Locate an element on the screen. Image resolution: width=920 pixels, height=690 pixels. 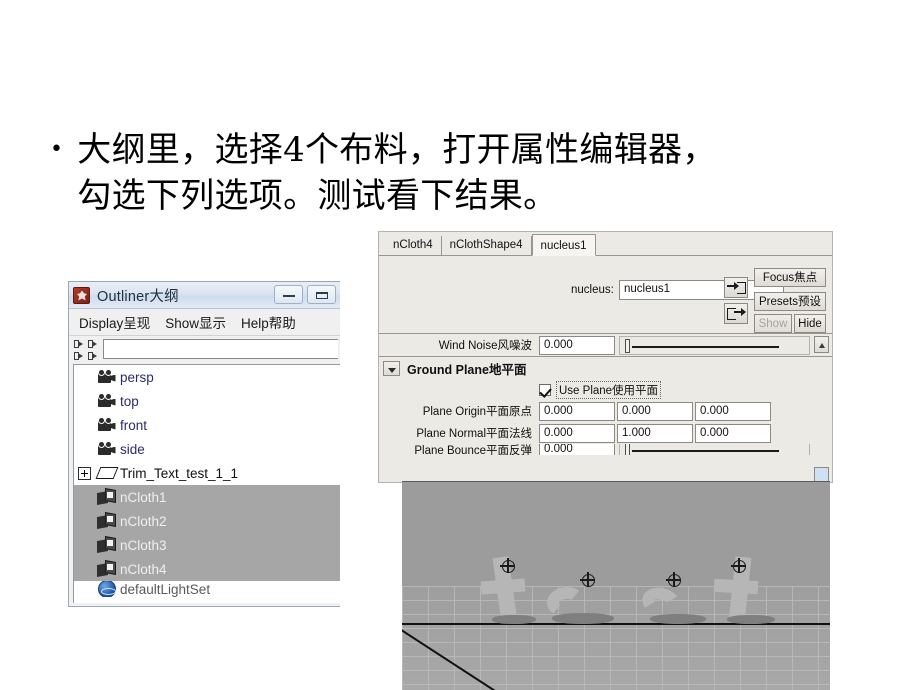
list-item: defaultLightSet is located at coordinates (207, 589).